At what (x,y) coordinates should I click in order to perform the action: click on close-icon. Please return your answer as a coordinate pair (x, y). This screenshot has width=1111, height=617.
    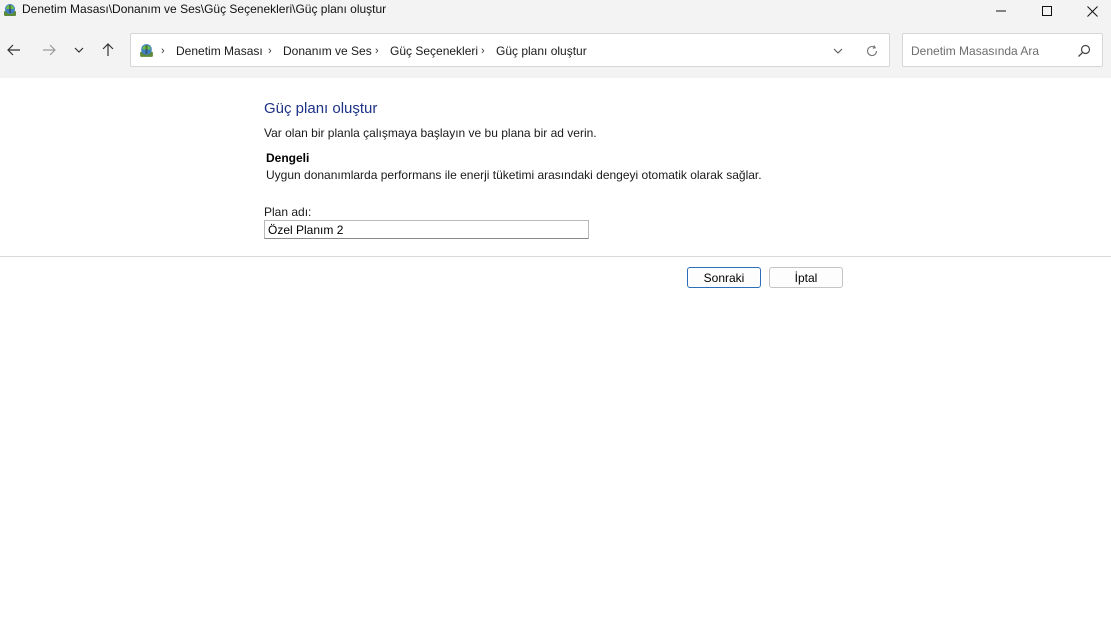
    Looking at the image, I should click on (1092, 11).